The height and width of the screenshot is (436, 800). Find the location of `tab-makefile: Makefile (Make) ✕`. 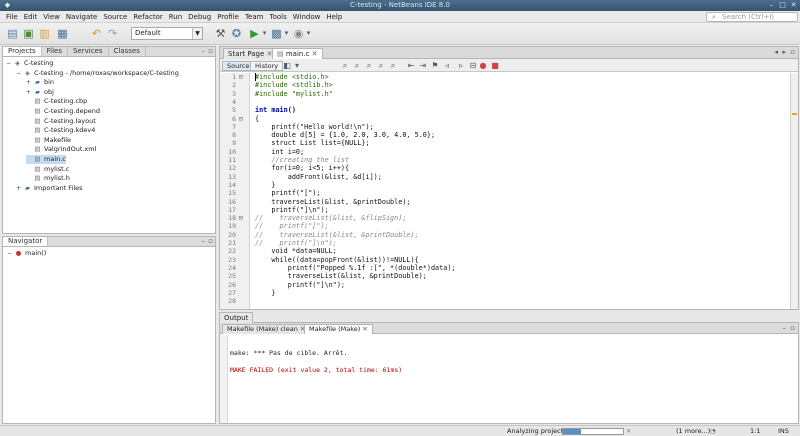

tab-makefile: Makefile (Make) ✕ is located at coordinates (338, 329).